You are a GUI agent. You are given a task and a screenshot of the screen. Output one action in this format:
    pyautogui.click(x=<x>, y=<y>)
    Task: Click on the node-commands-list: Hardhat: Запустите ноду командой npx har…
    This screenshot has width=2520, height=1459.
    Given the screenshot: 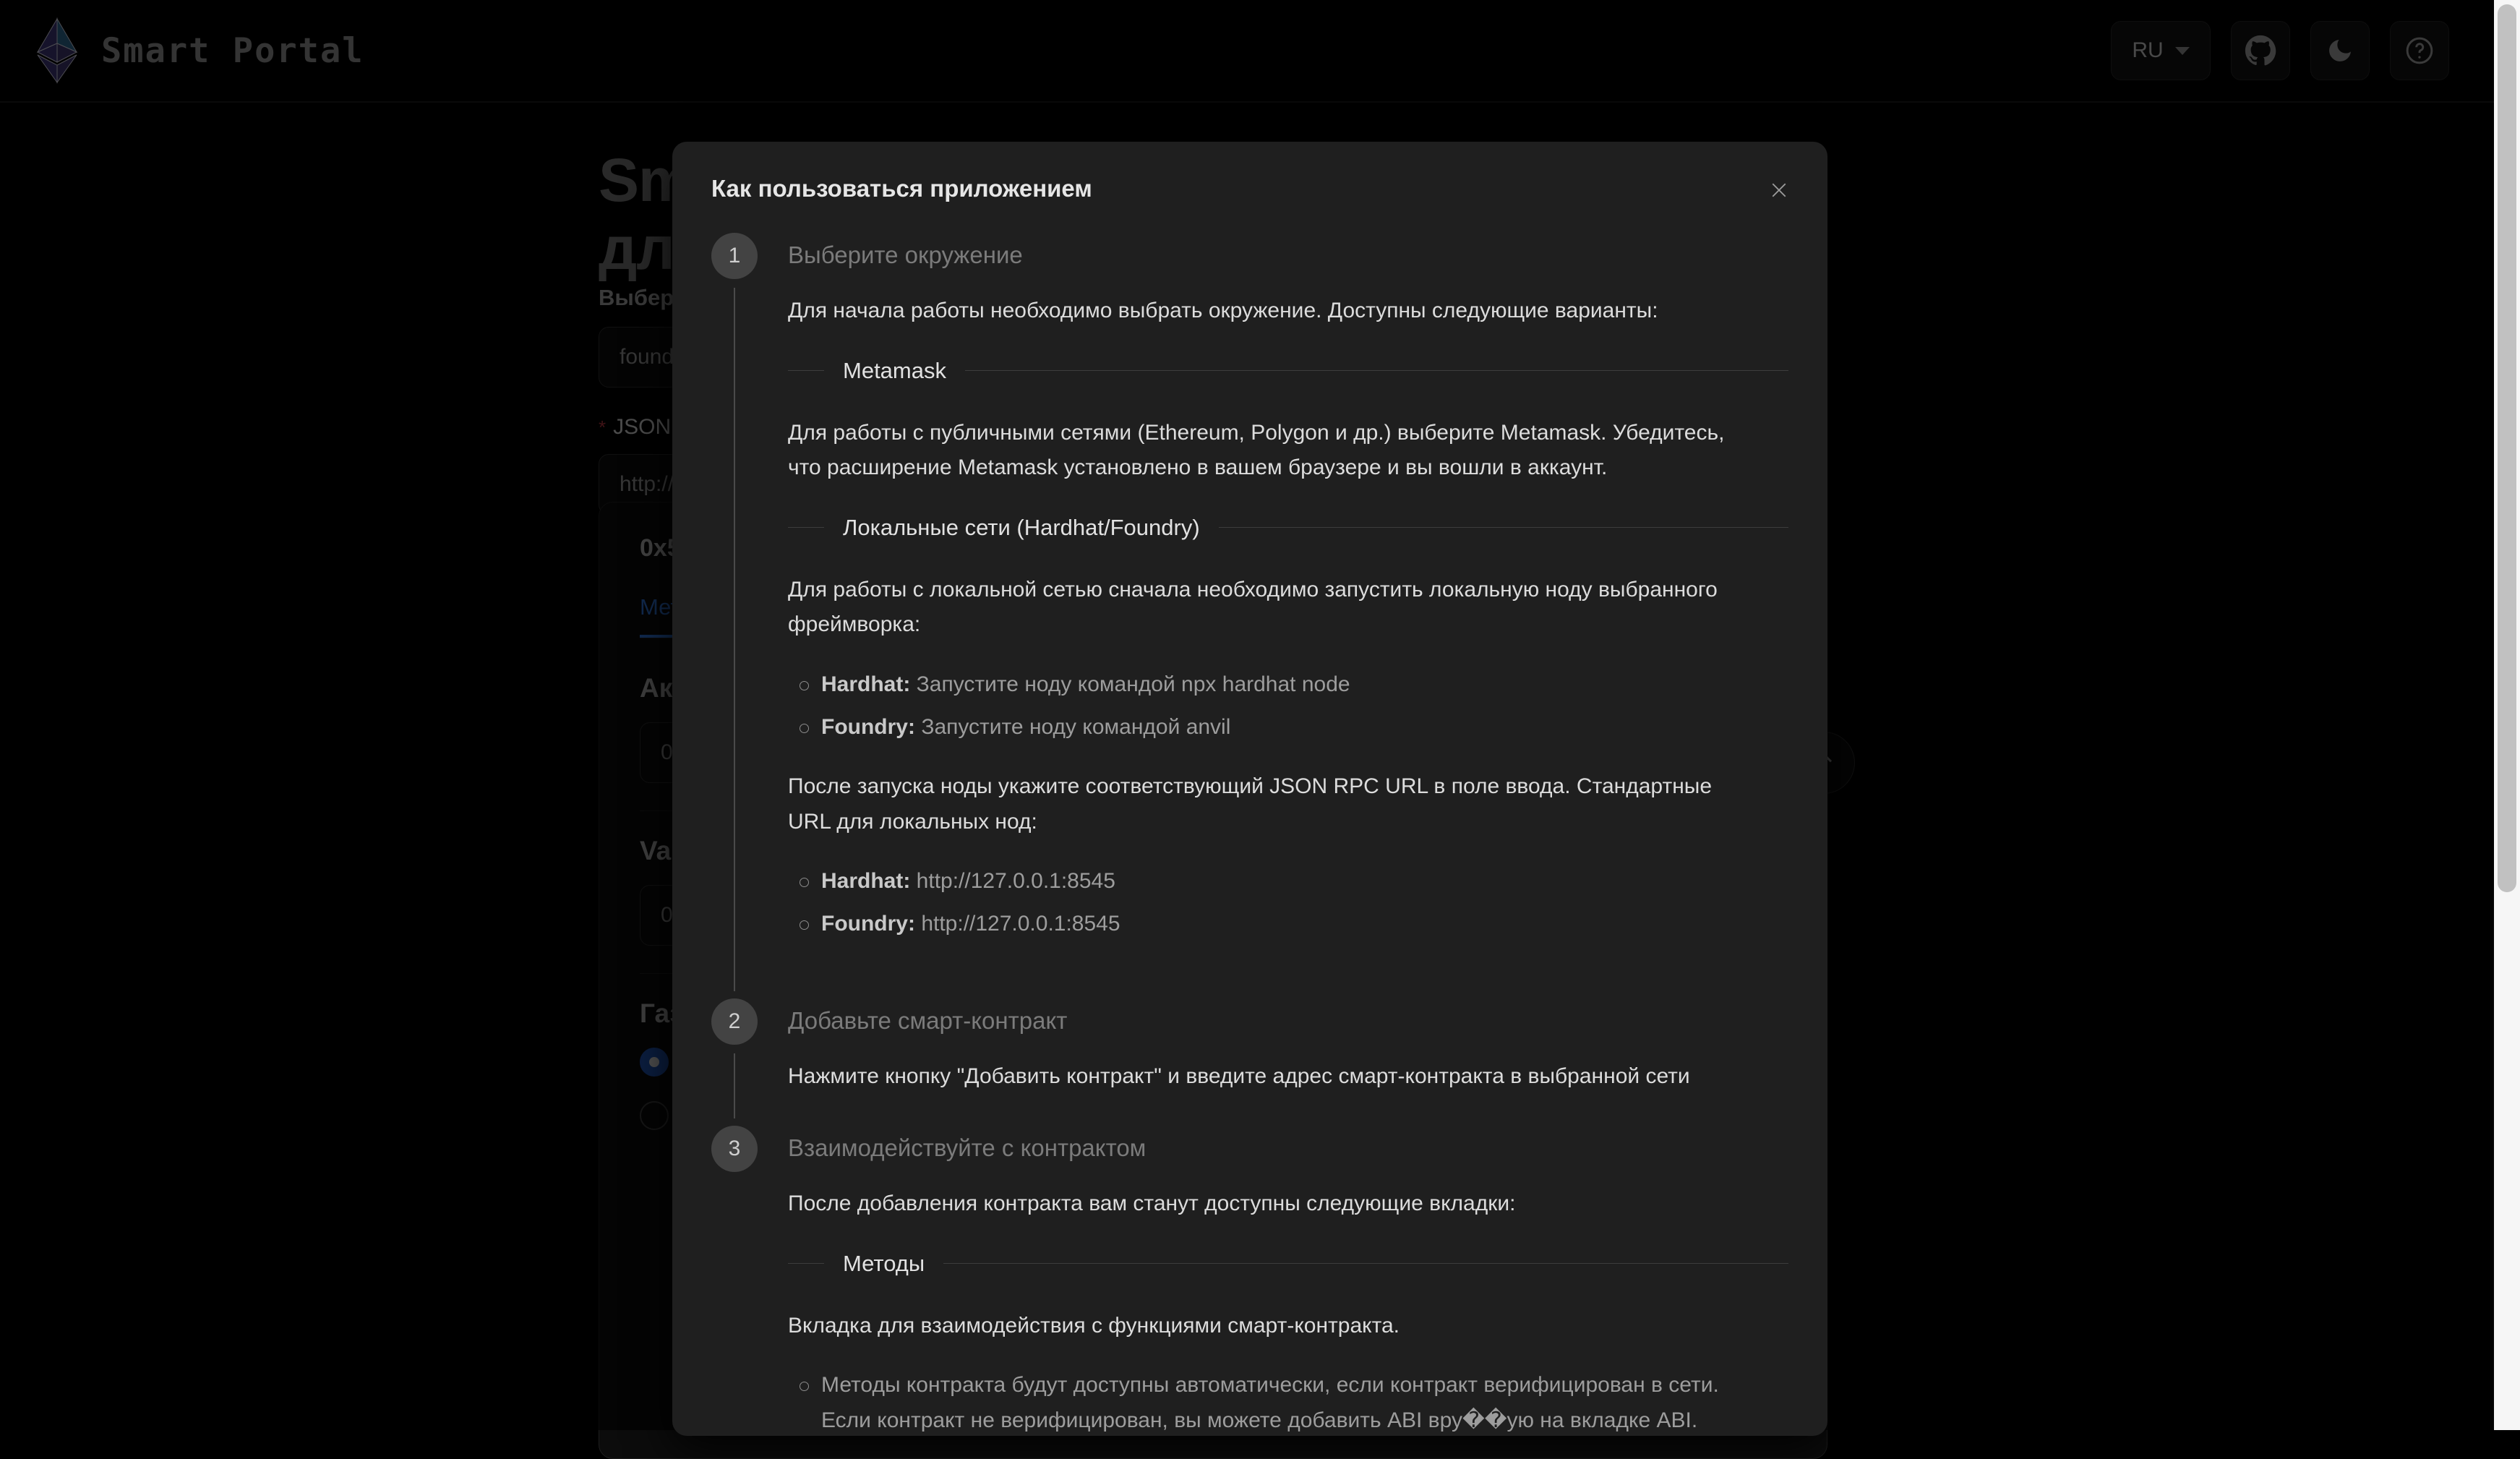 What is the action you would take?
    pyautogui.click(x=1288, y=706)
    